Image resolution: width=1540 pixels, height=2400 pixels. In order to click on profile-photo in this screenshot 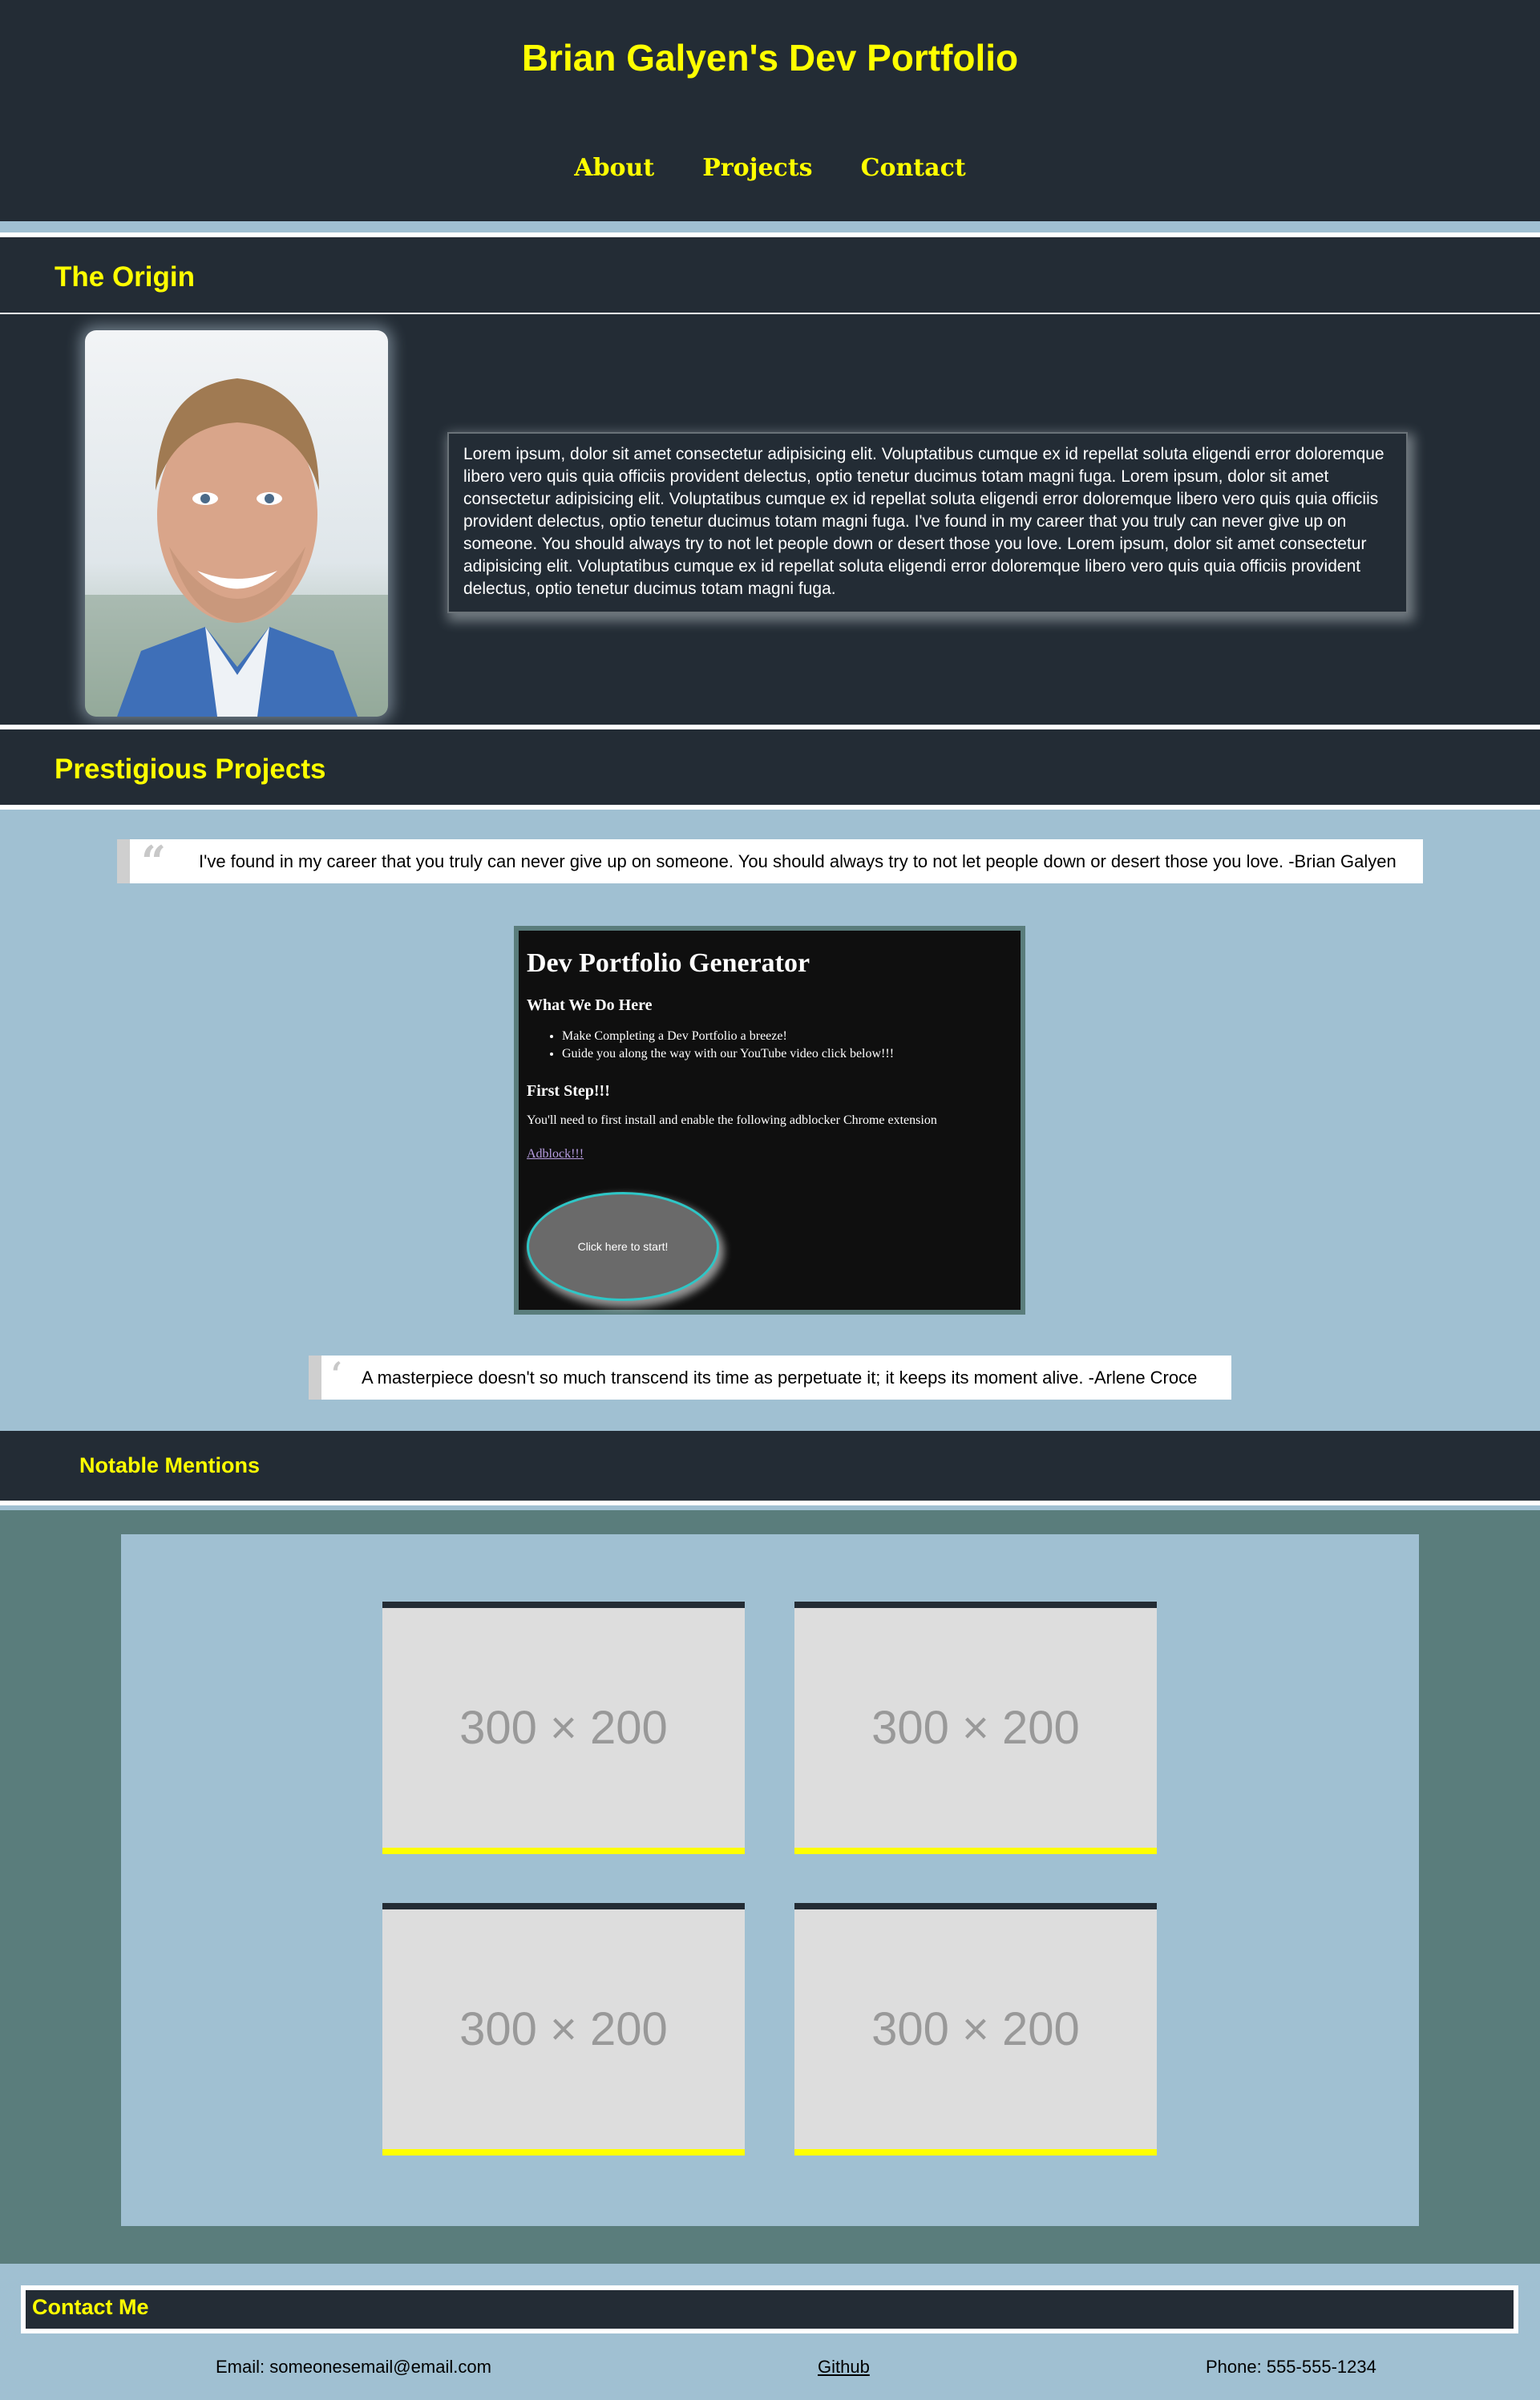, I will do `click(237, 524)`.